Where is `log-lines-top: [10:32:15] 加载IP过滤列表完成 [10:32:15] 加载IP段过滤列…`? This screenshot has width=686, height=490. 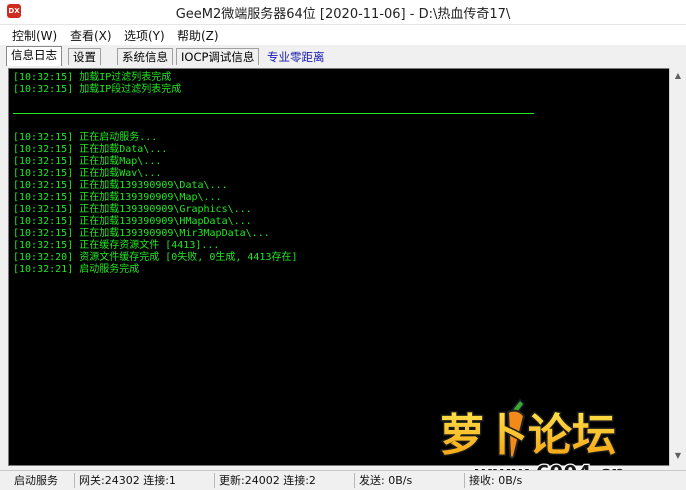
log-lines-top: [10:32:15] 加载IP过滤列表完成 [10:32:15] 加载IP段过滤列… is located at coordinates (97, 84).